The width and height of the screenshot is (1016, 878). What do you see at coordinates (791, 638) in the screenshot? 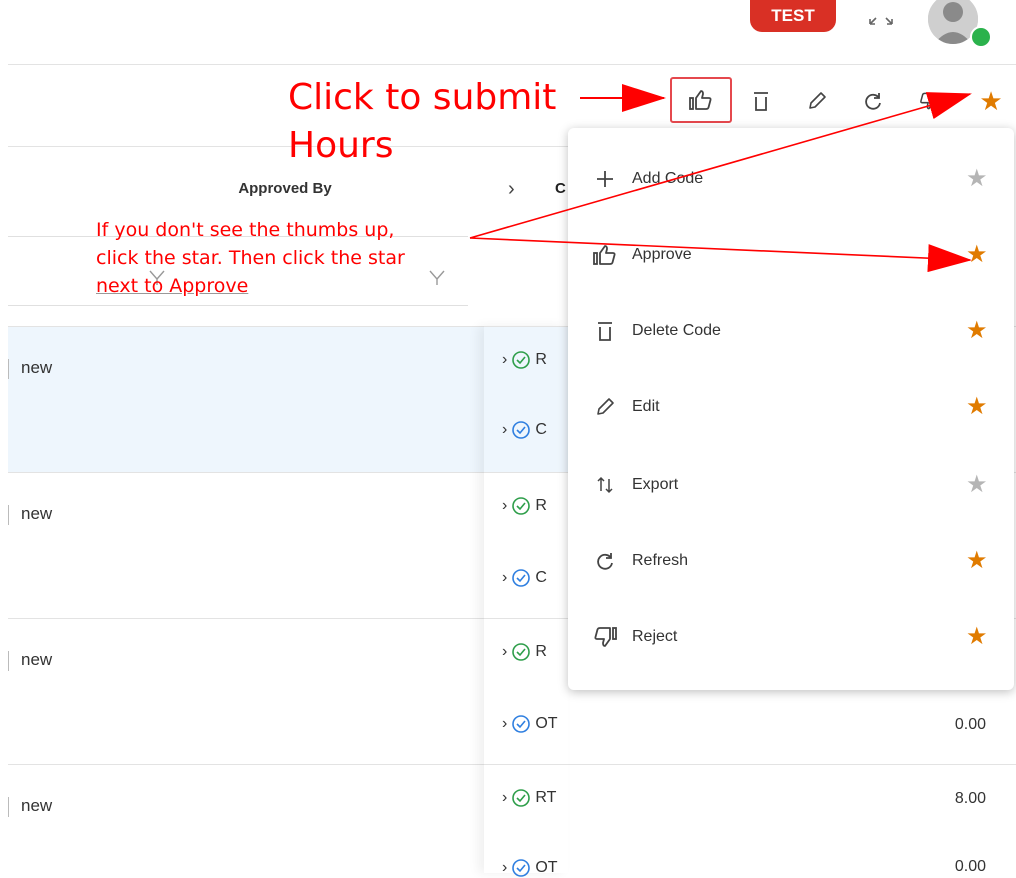
I see `menu-item-reject: Reject ★` at bounding box center [791, 638].